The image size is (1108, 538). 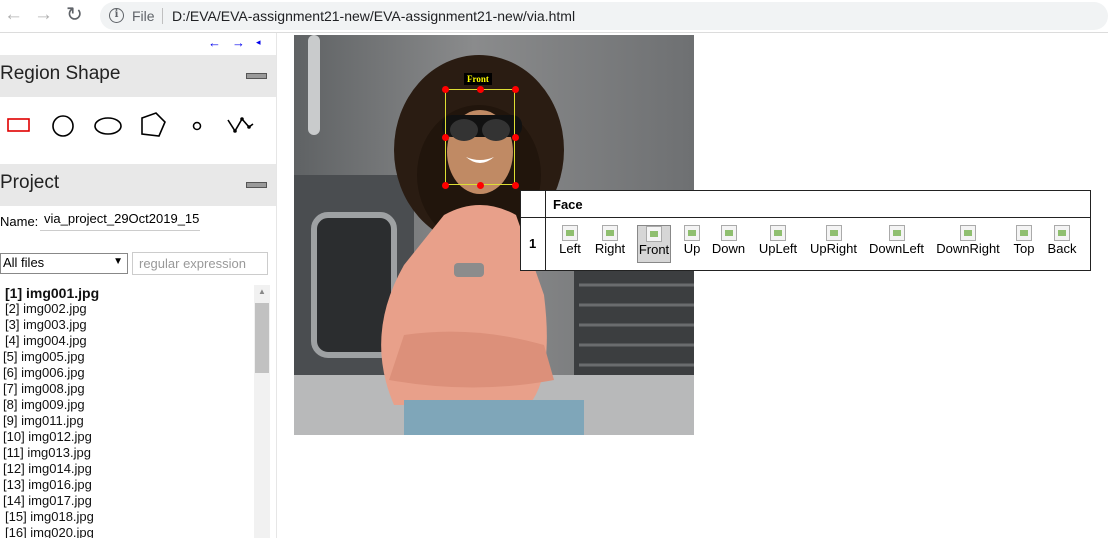 I want to click on region-shape-title: Region Shape, so click(x=60, y=73).